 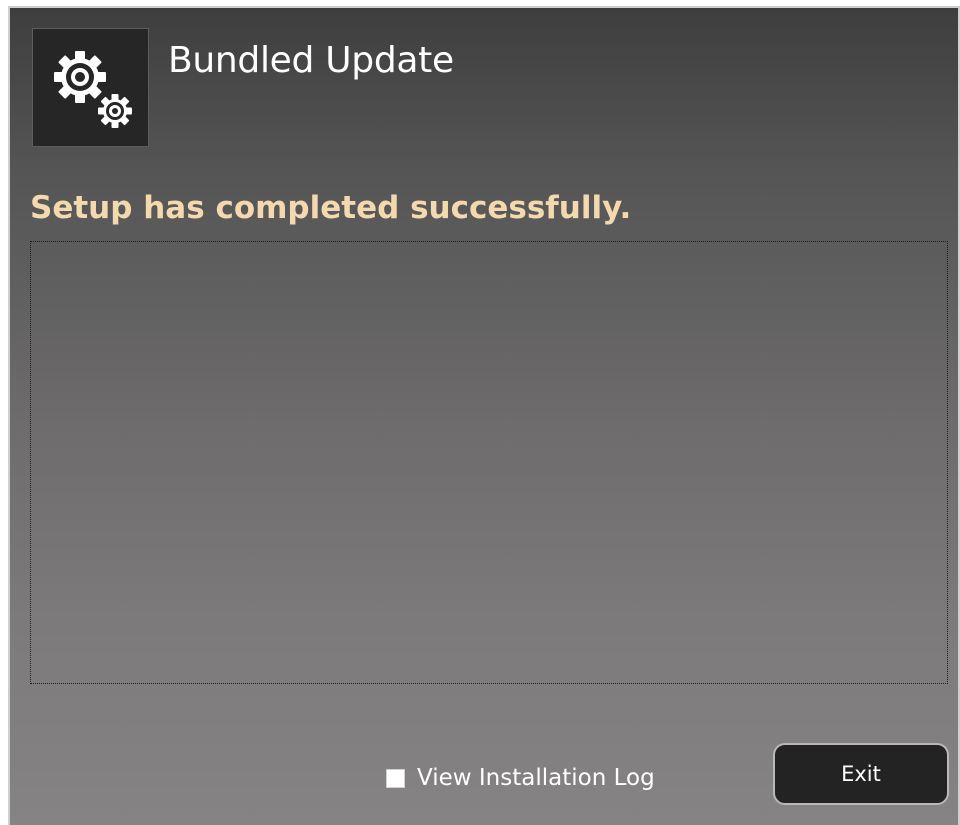 What do you see at coordinates (395, 778) in the screenshot?
I see `view-log-checkbox` at bounding box center [395, 778].